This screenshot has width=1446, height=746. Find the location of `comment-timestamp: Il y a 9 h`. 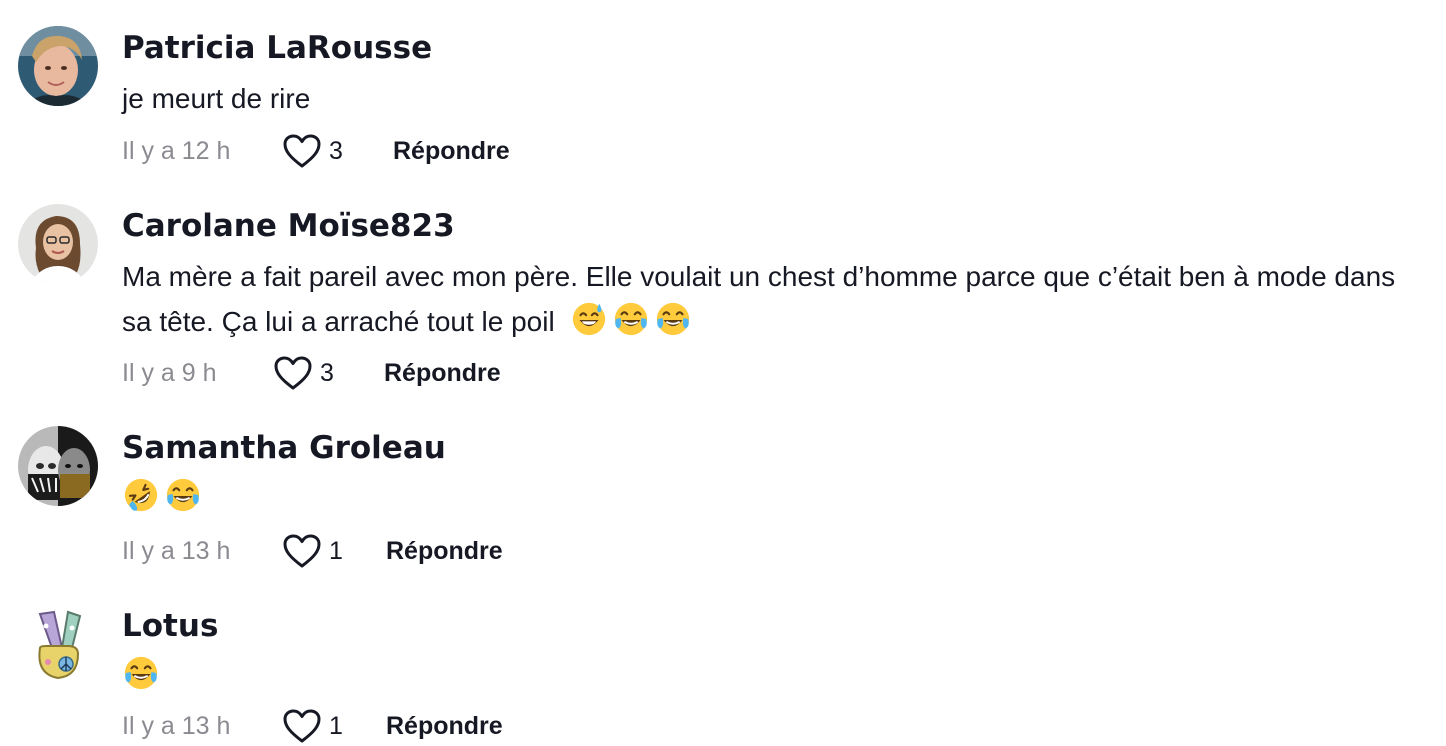

comment-timestamp: Il y a 9 h is located at coordinates (169, 373).